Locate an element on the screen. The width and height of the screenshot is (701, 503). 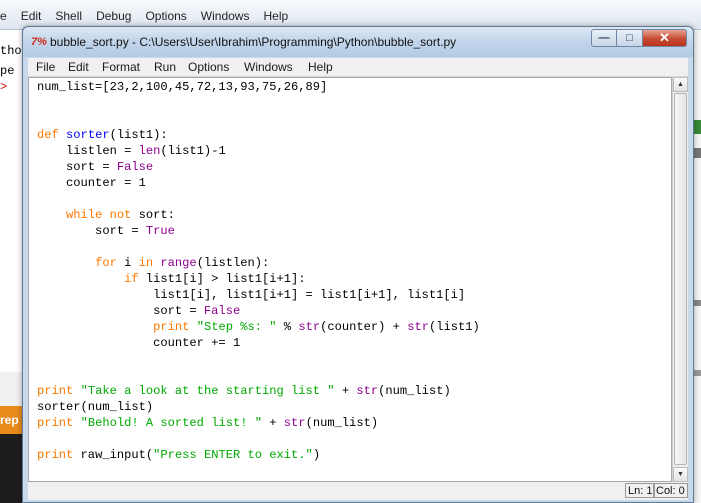
menu-options: Options is located at coordinates (208, 67).